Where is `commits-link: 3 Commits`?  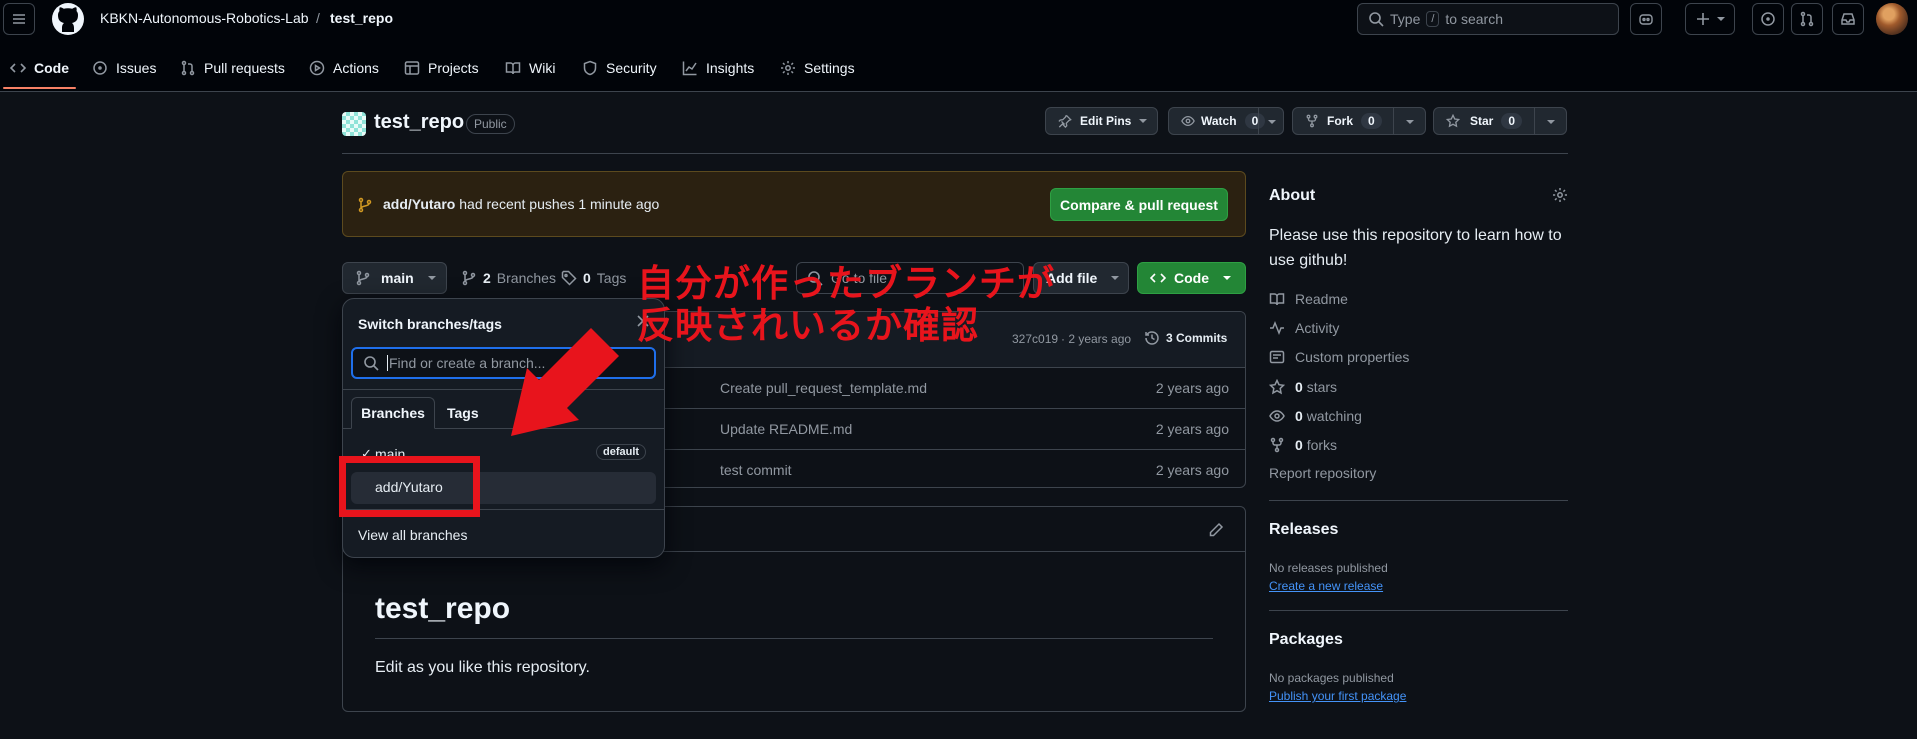
commits-link: 3 Commits is located at coordinates (1185, 338).